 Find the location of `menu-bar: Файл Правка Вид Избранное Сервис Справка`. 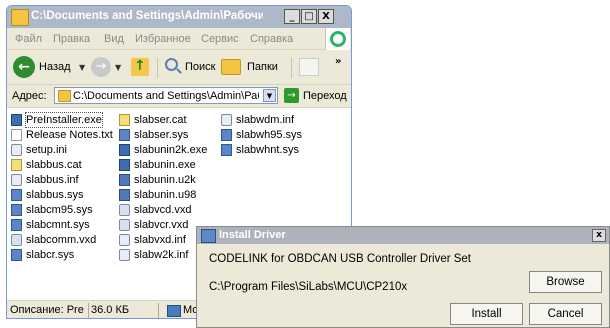

menu-bar: Файл Правка Вид Избранное Сервис Справка is located at coordinates (179, 39).